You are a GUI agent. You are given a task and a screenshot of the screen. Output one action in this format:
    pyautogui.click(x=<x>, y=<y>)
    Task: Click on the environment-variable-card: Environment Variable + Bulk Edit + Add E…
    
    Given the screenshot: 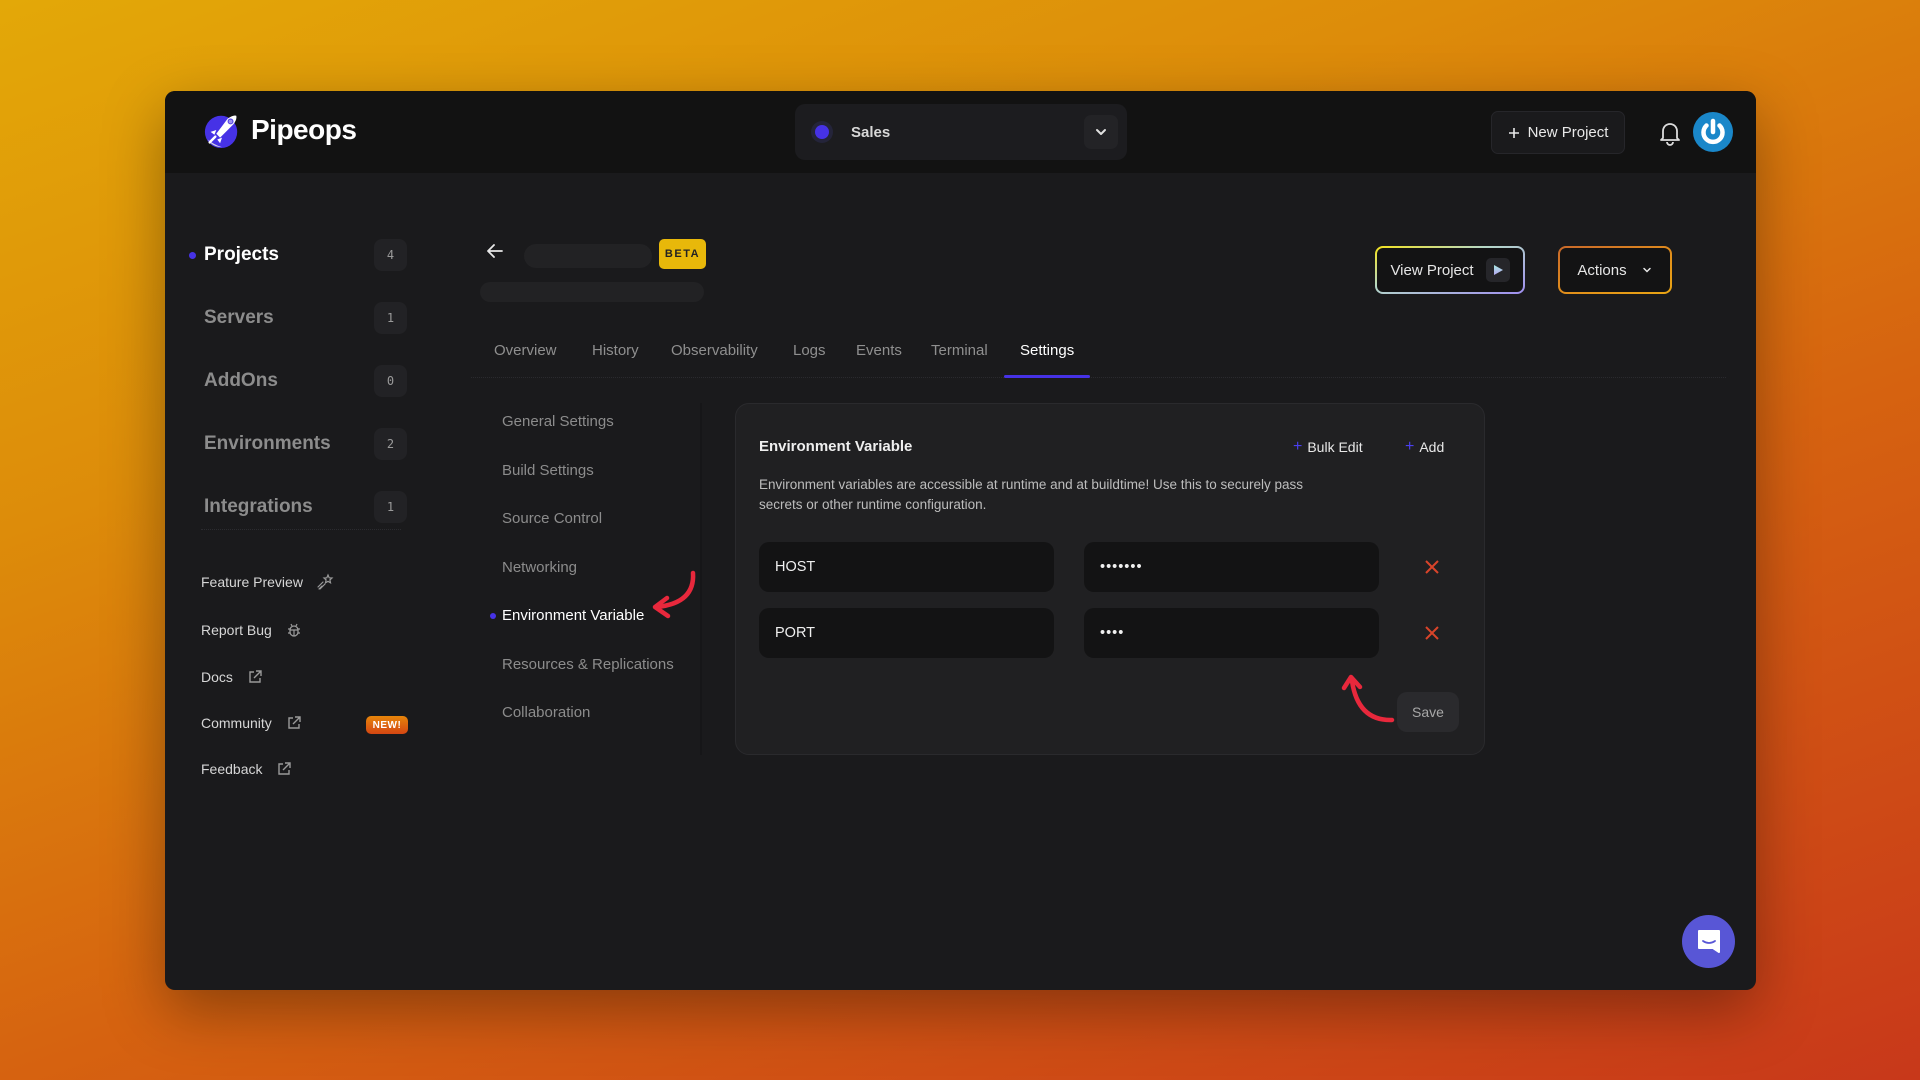 What is the action you would take?
    pyautogui.click(x=1110, y=579)
    